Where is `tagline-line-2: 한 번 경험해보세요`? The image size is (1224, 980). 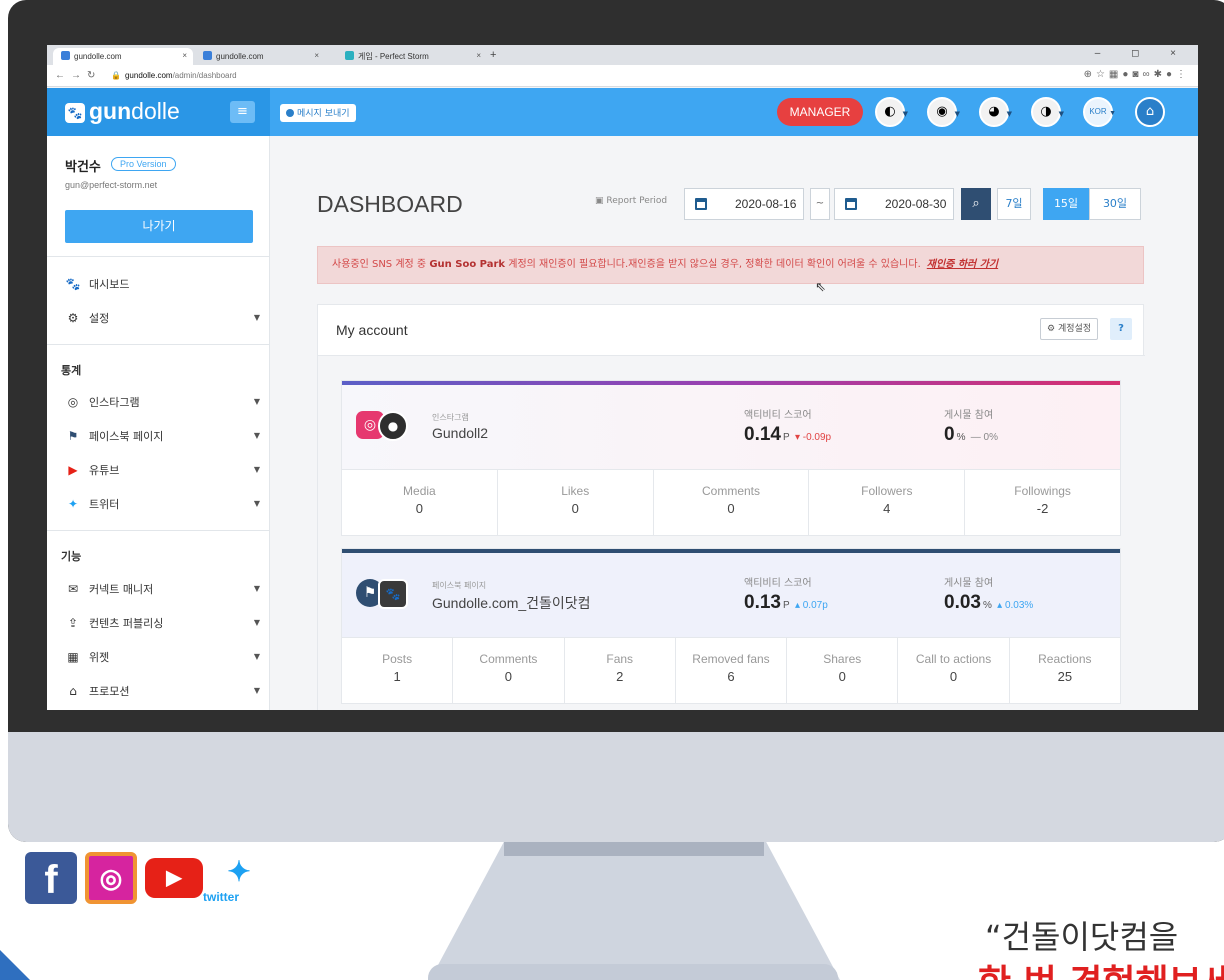
tagline-line-2: 한 번 경험해보세요 is located at coordinates (1101, 967).